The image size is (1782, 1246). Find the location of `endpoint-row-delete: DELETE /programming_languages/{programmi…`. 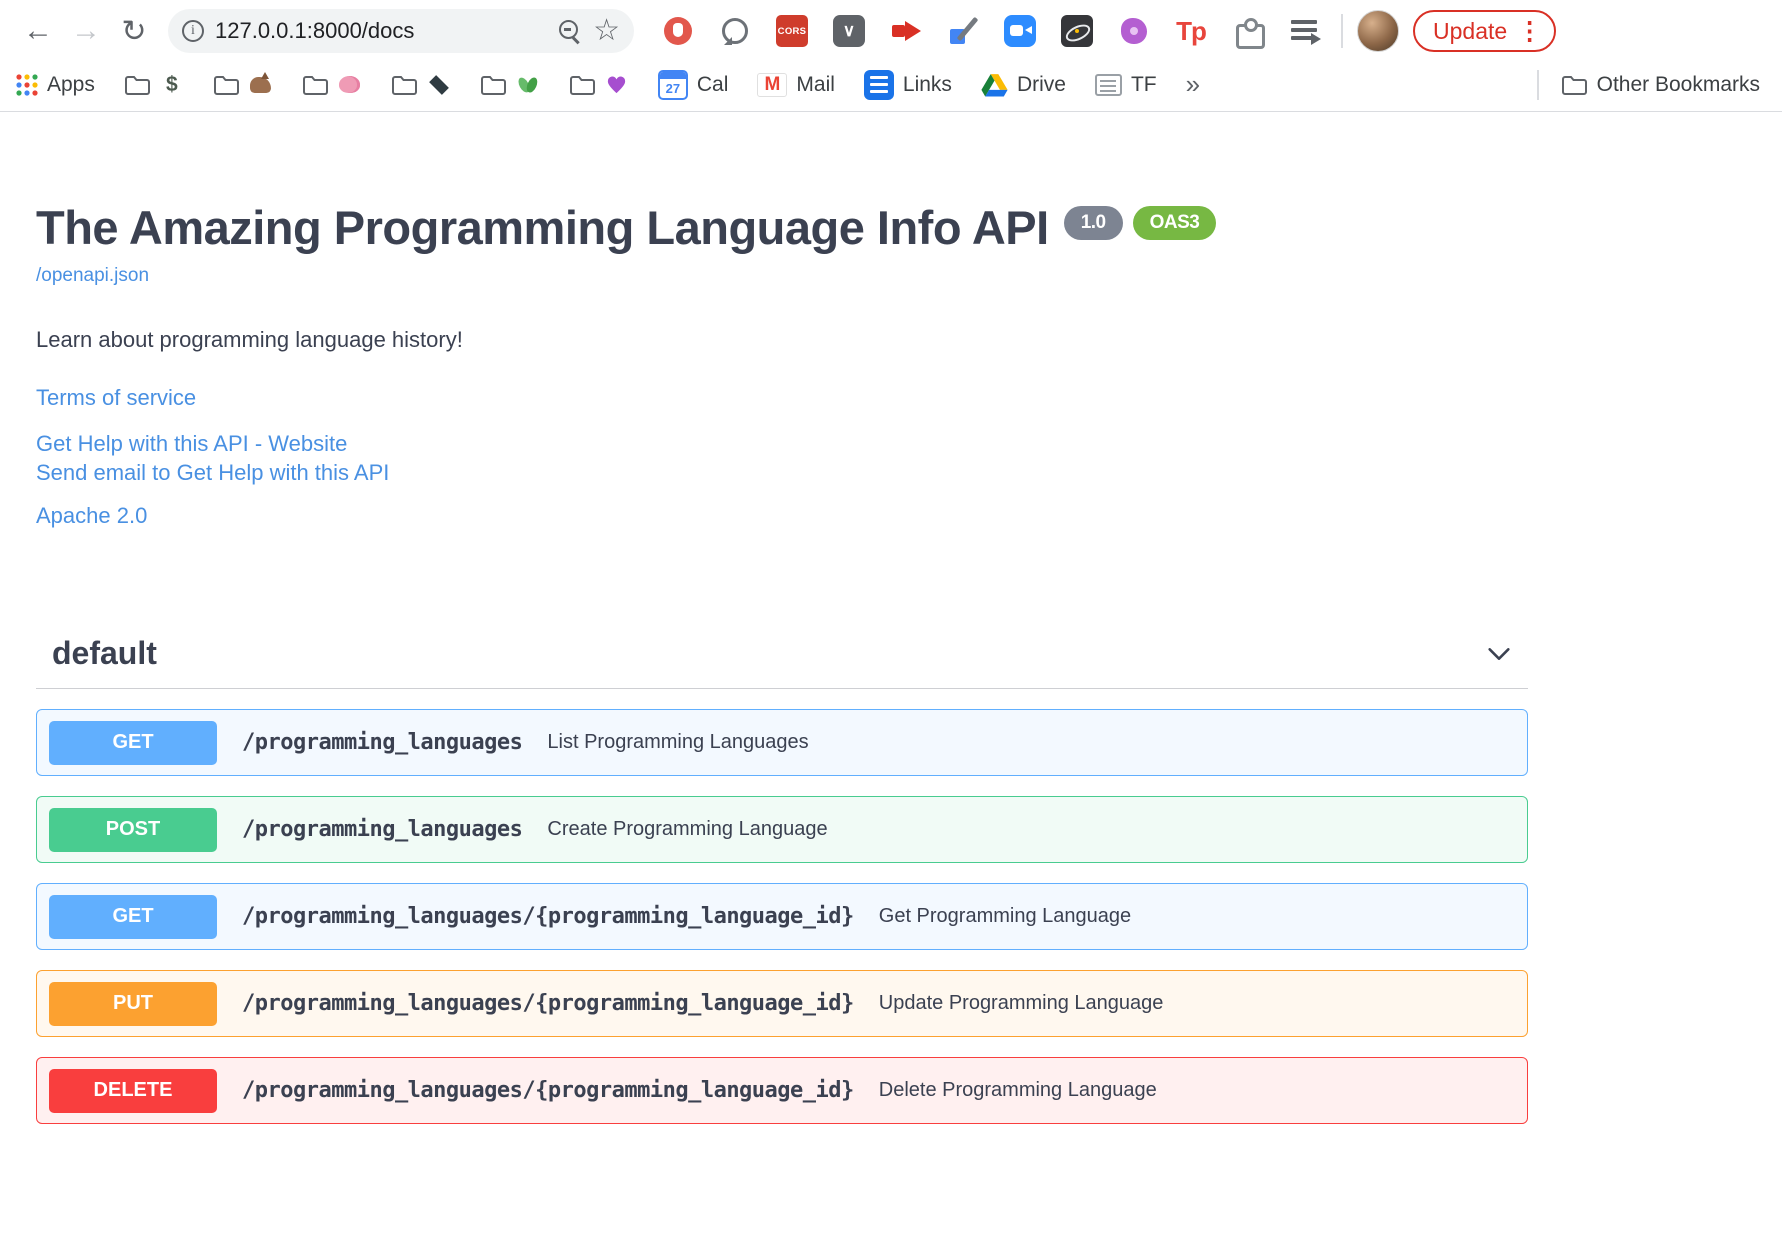

endpoint-row-delete: DELETE /programming_languages/{programmi… is located at coordinates (782, 1091).